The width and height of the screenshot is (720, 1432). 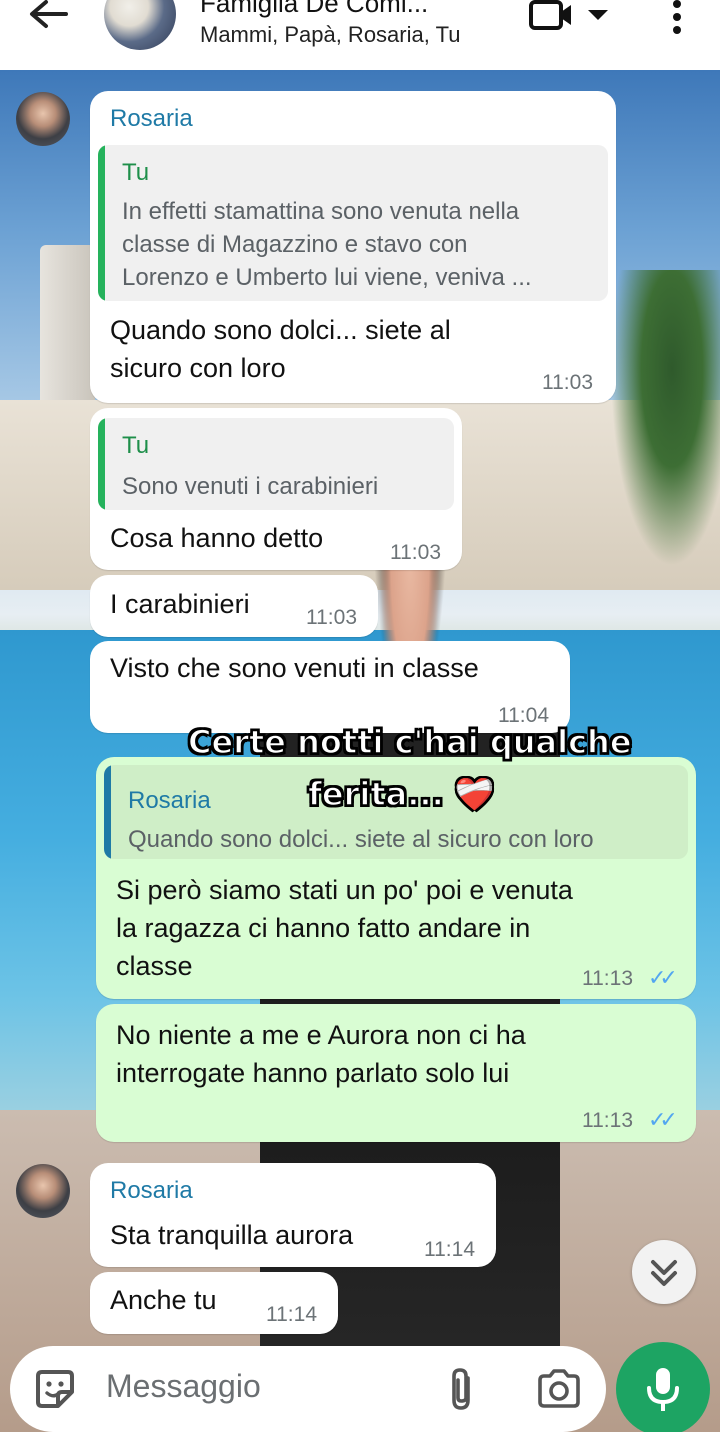 I want to click on overlay-caption: Certe notti c'hai qualche, so click(x=409, y=742).